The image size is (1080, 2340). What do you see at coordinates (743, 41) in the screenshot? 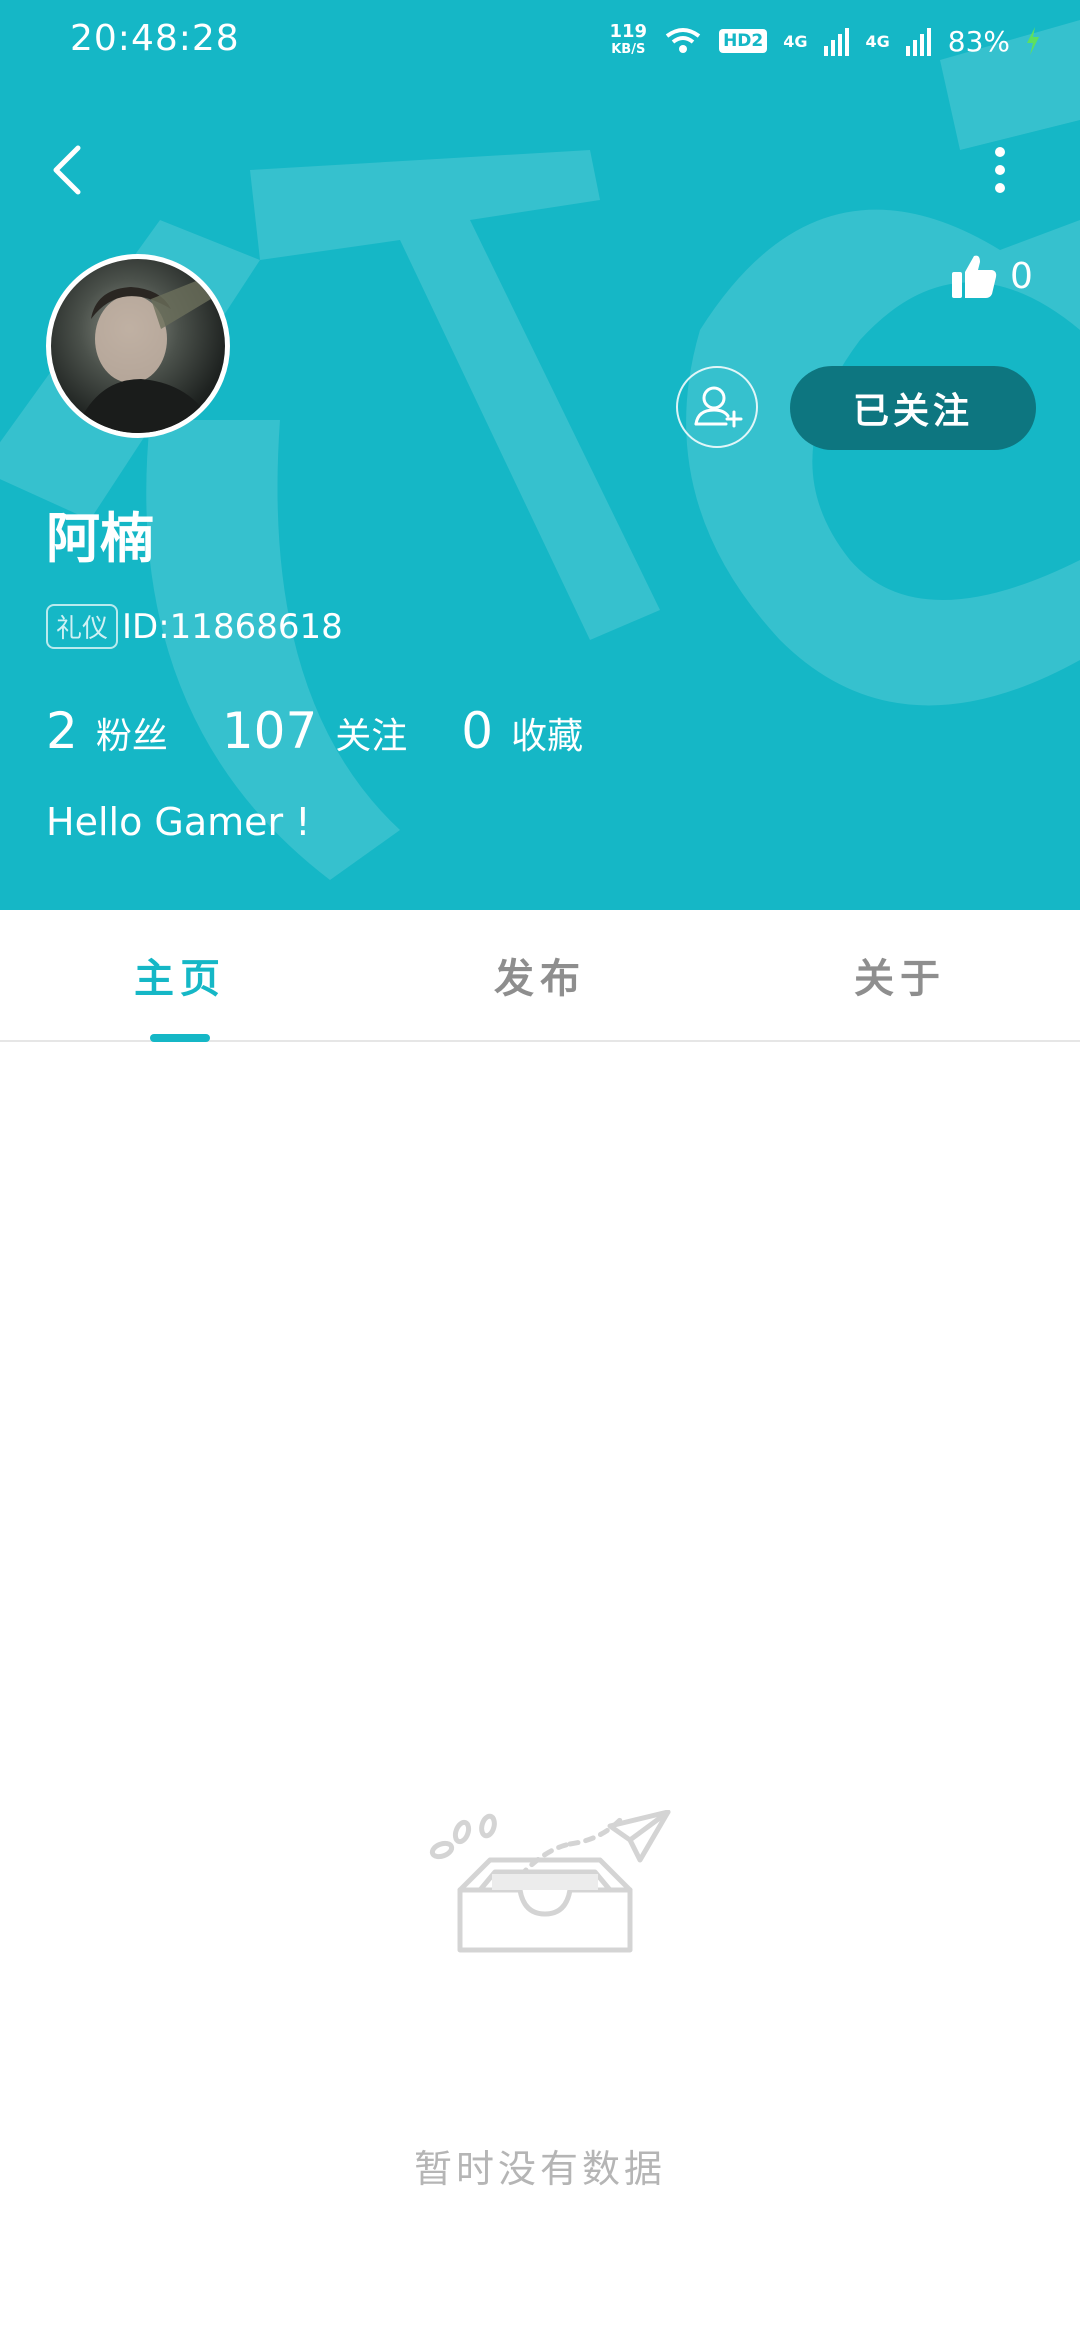
I see `hd-voice-badge: HD2` at bounding box center [743, 41].